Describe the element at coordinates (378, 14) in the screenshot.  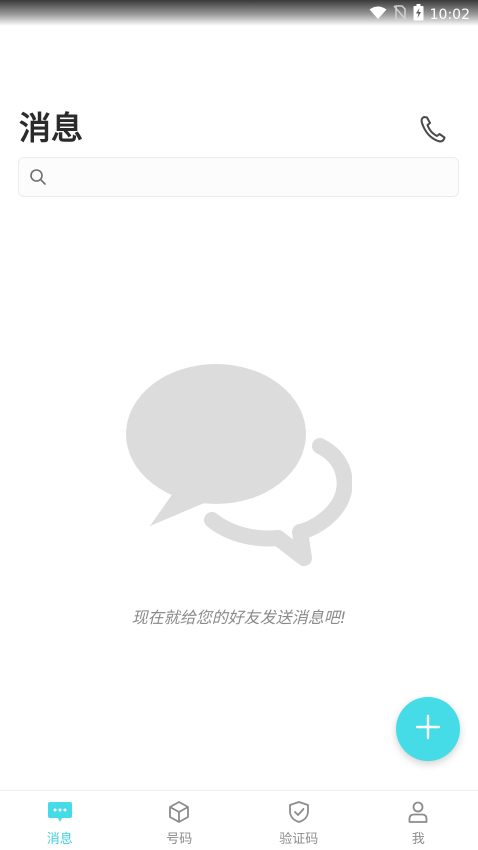
I see `wifi-icon` at that location.